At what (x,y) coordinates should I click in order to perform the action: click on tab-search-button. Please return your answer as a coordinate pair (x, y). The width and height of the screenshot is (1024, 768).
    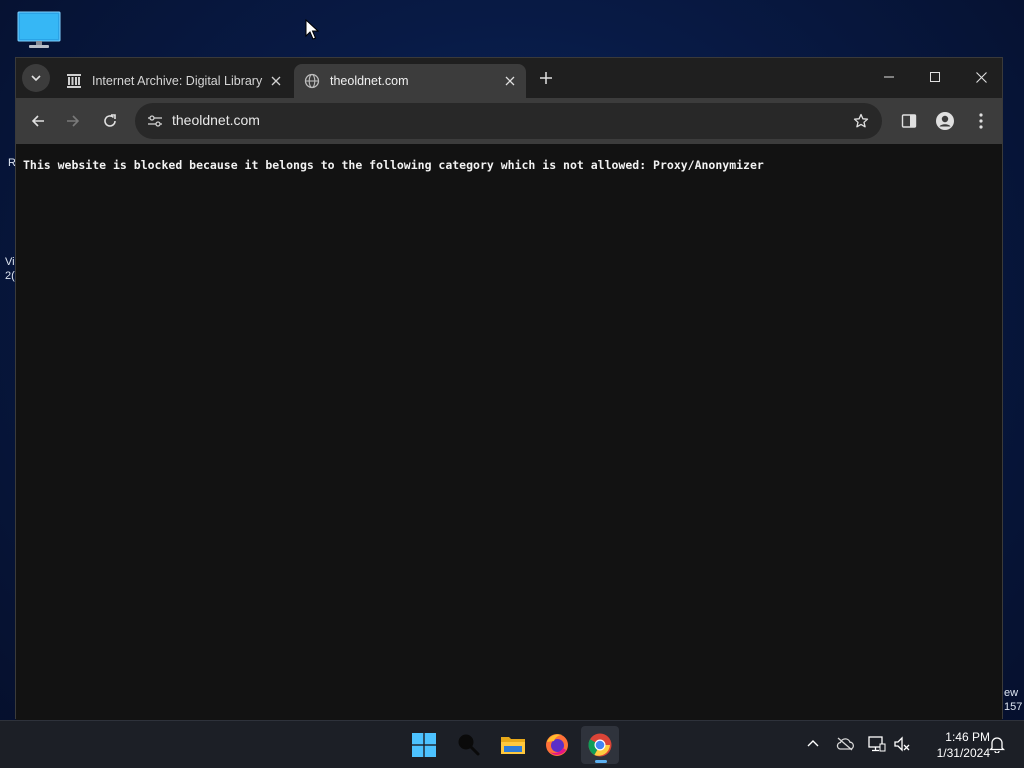
    Looking at the image, I should click on (36, 78).